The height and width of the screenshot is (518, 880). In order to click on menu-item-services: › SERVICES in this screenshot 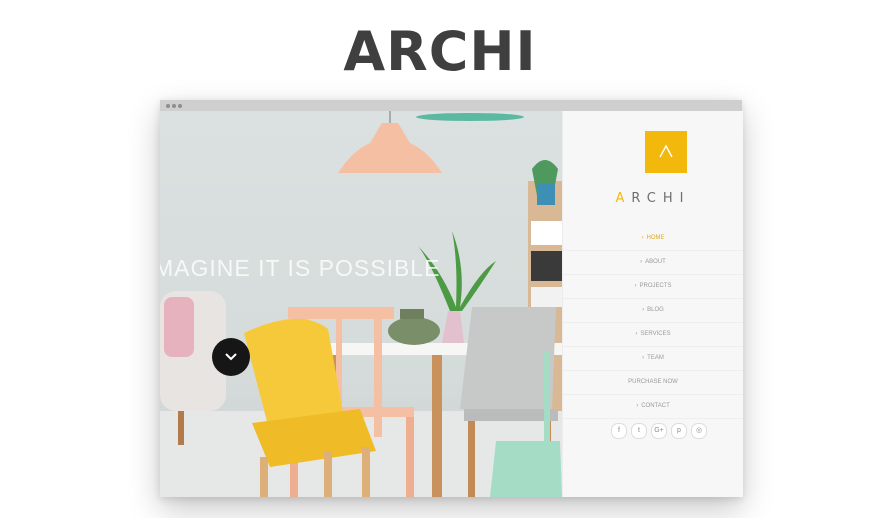, I will do `click(653, 335)`.